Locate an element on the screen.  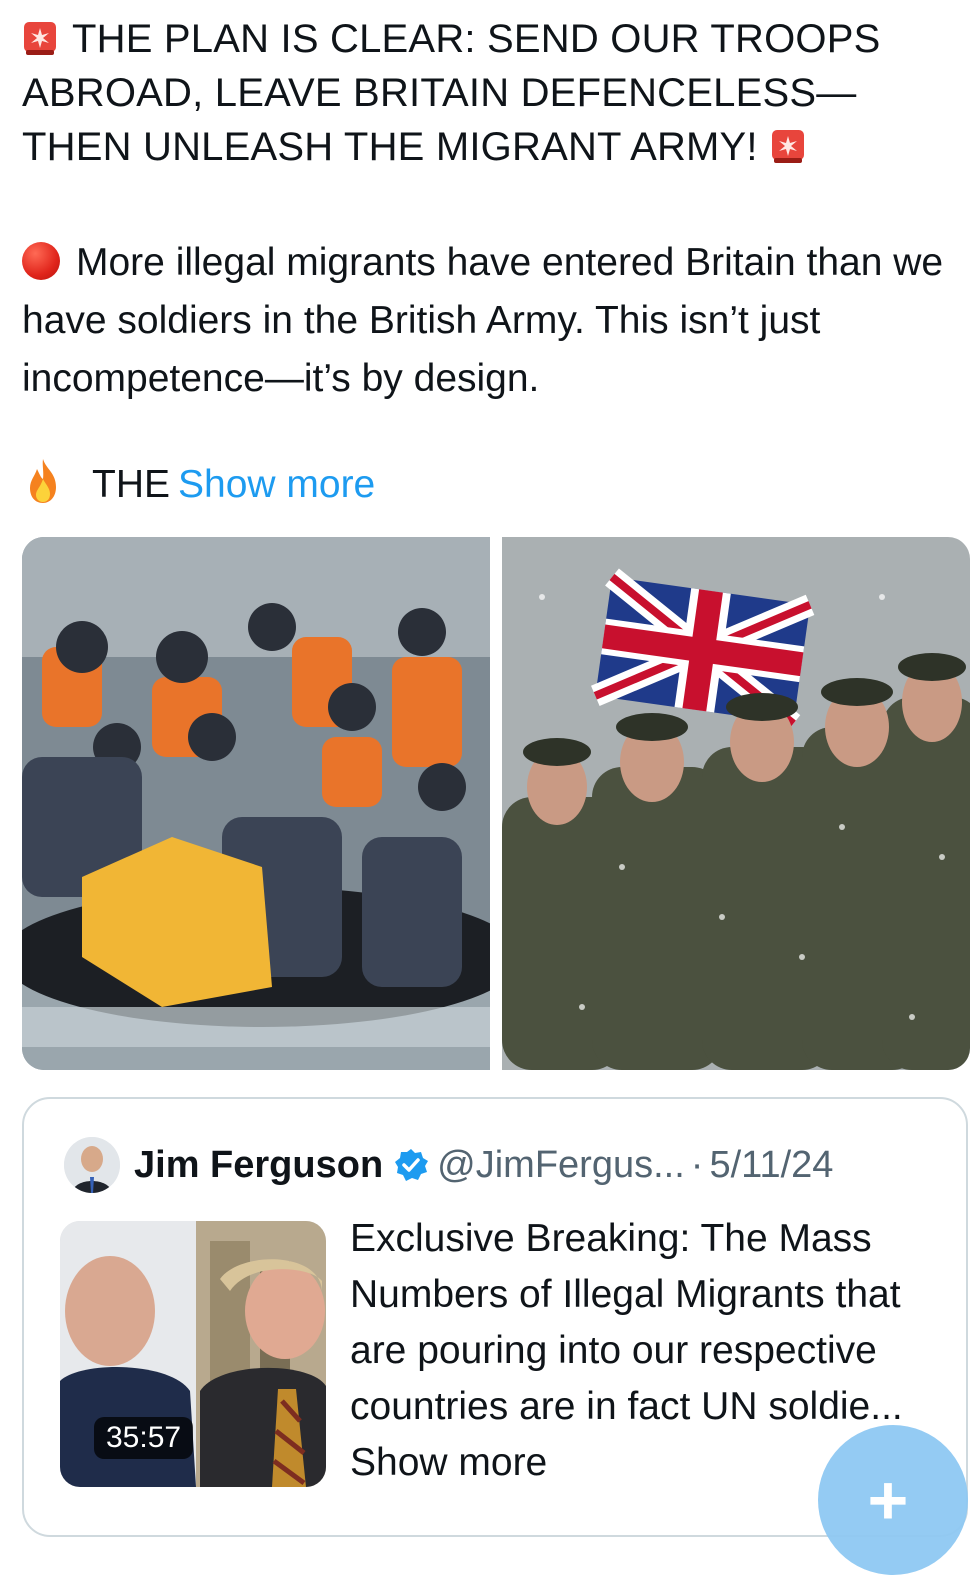
quoted-date: 5/11/24 is located at coordinates (771, 1165).